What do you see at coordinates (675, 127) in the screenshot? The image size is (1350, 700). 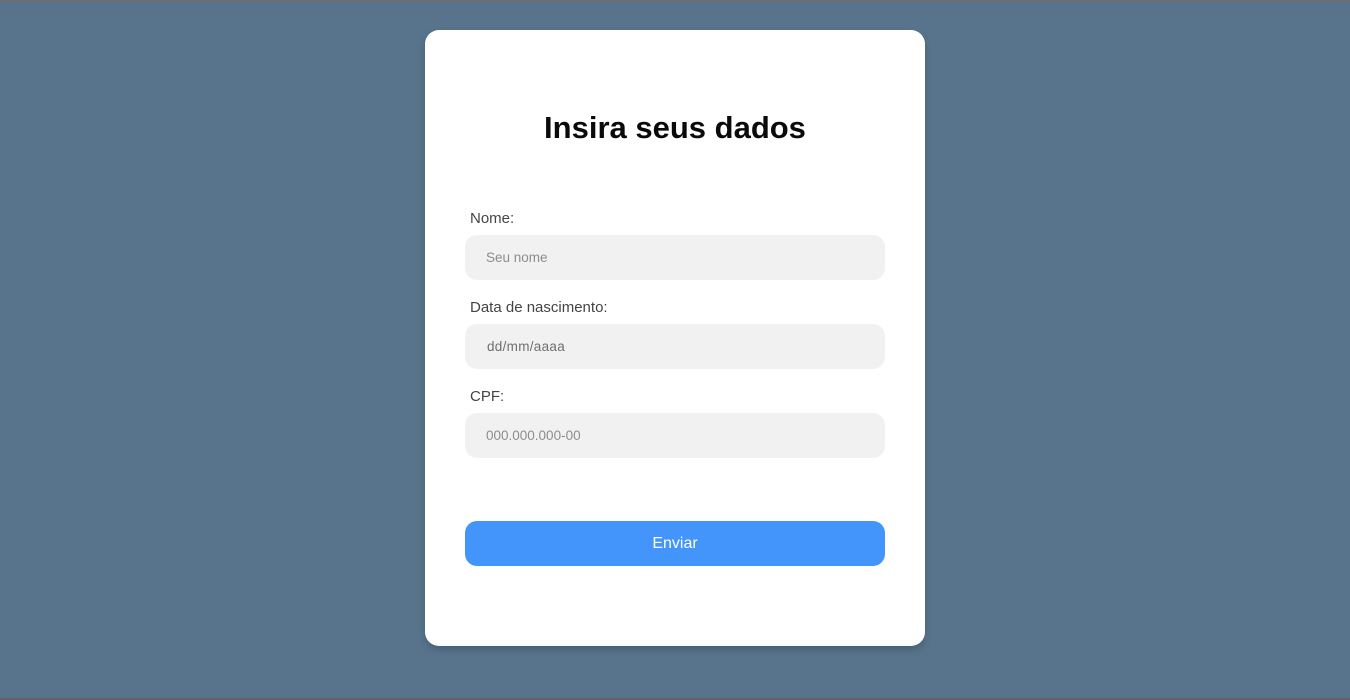 I see `page-title: Insira seus dados` at bounding box center [675, 127].